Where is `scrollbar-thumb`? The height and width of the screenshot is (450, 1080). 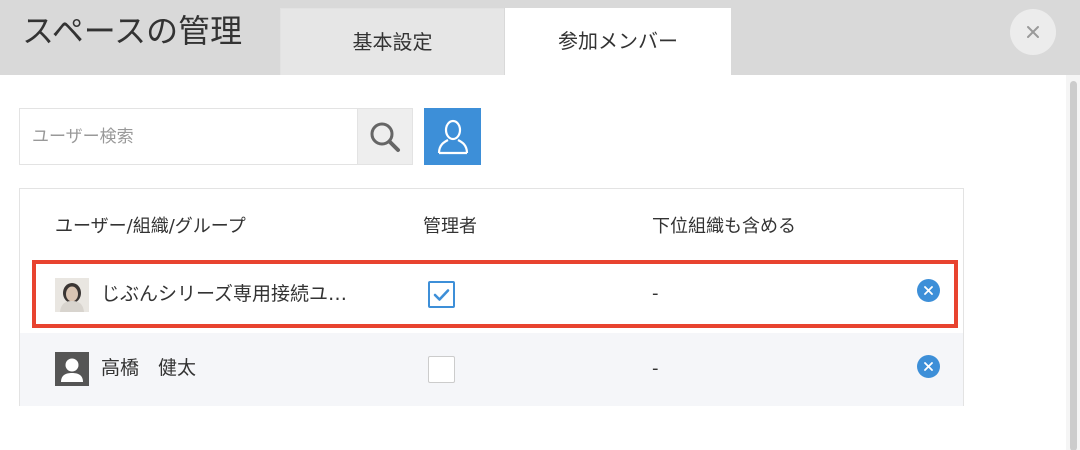 scrollbar-thumb is located at coordinates (1073, 265).